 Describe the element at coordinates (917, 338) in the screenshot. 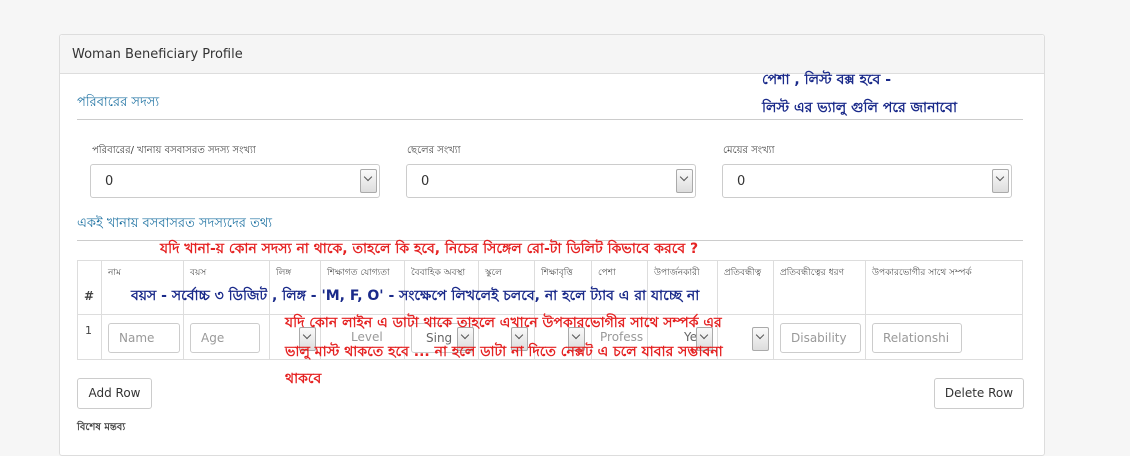

I see `relation-input: Relationshi` at that location.